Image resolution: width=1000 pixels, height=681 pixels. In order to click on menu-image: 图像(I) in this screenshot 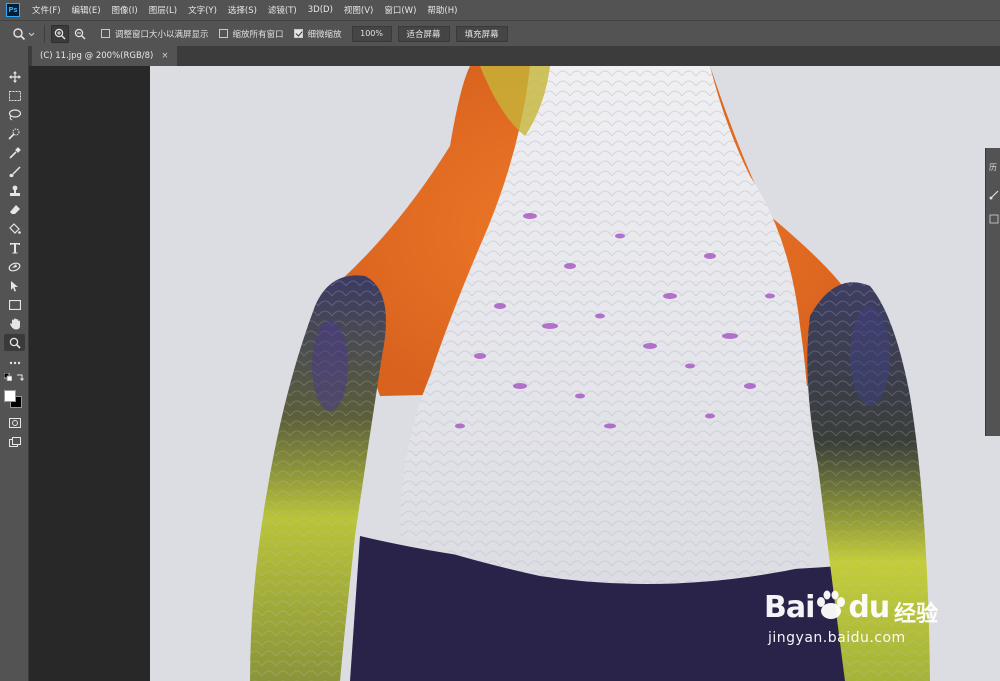, I will do `click(125, 10)`.